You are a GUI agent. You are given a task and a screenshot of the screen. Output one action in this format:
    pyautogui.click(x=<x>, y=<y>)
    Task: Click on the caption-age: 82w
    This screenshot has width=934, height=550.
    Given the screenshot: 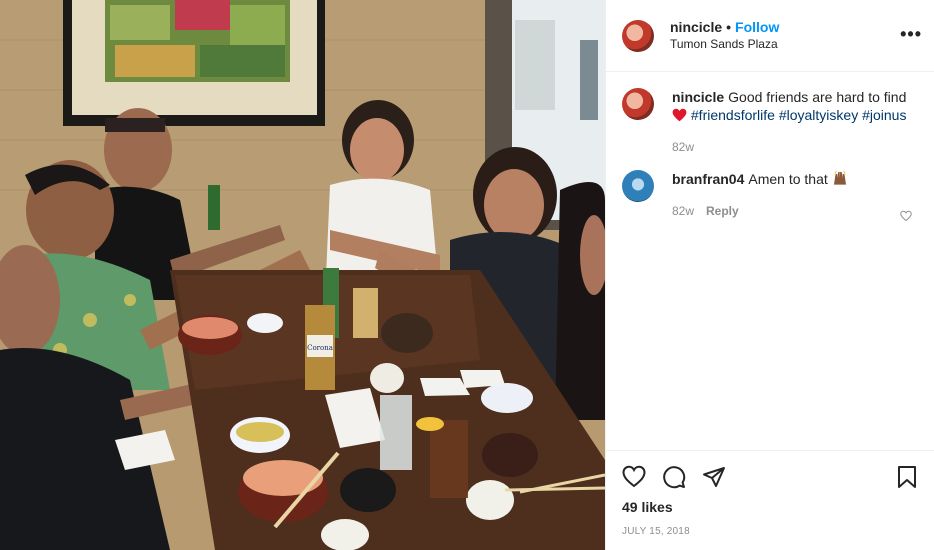 What is the action you would take?
    pyautogui.click(x=683, y=147)
    